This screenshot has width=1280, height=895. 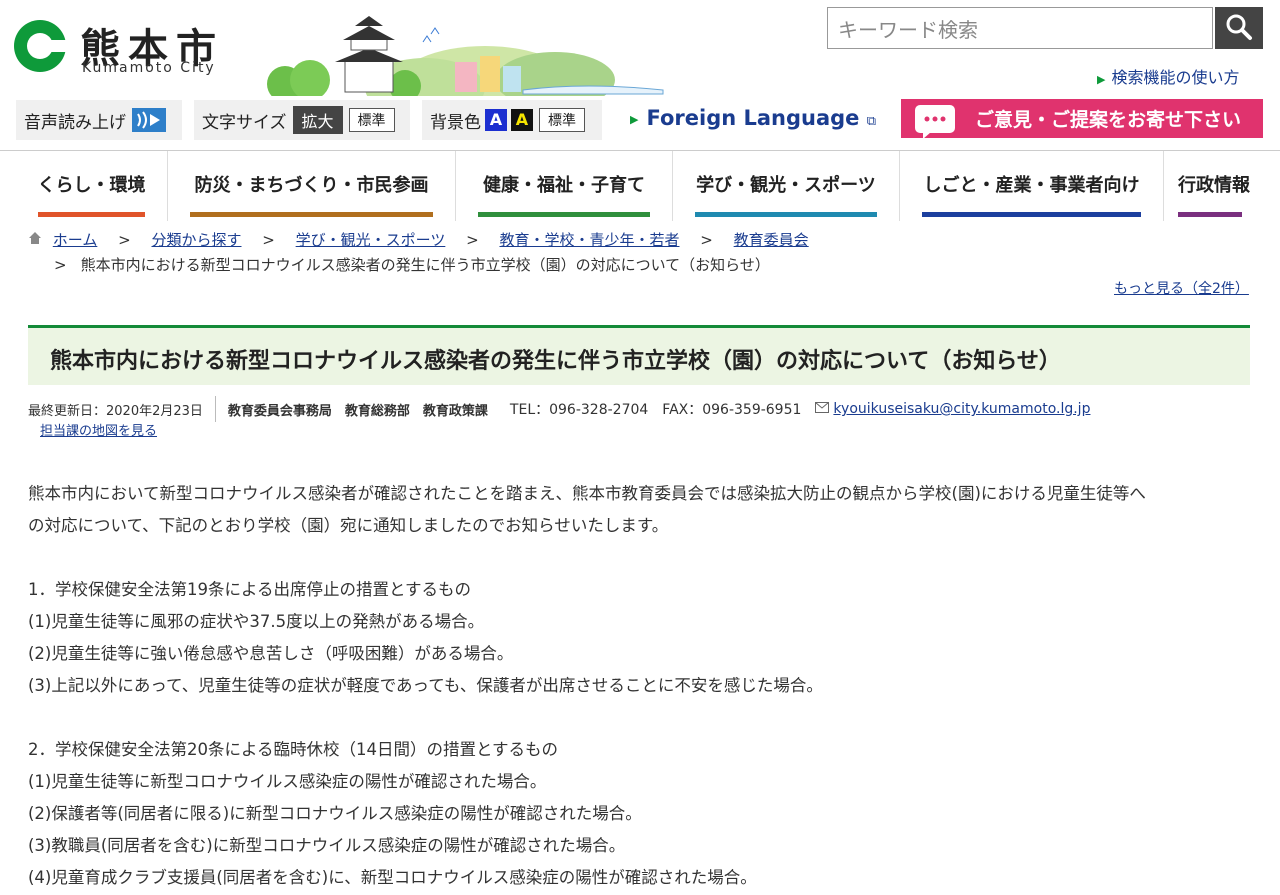 What do you see at coordinates (115, 411) in the screenshot?
I see `updated-date: 最終更新日：2020年2月23日` at bounding box center [115, 411].